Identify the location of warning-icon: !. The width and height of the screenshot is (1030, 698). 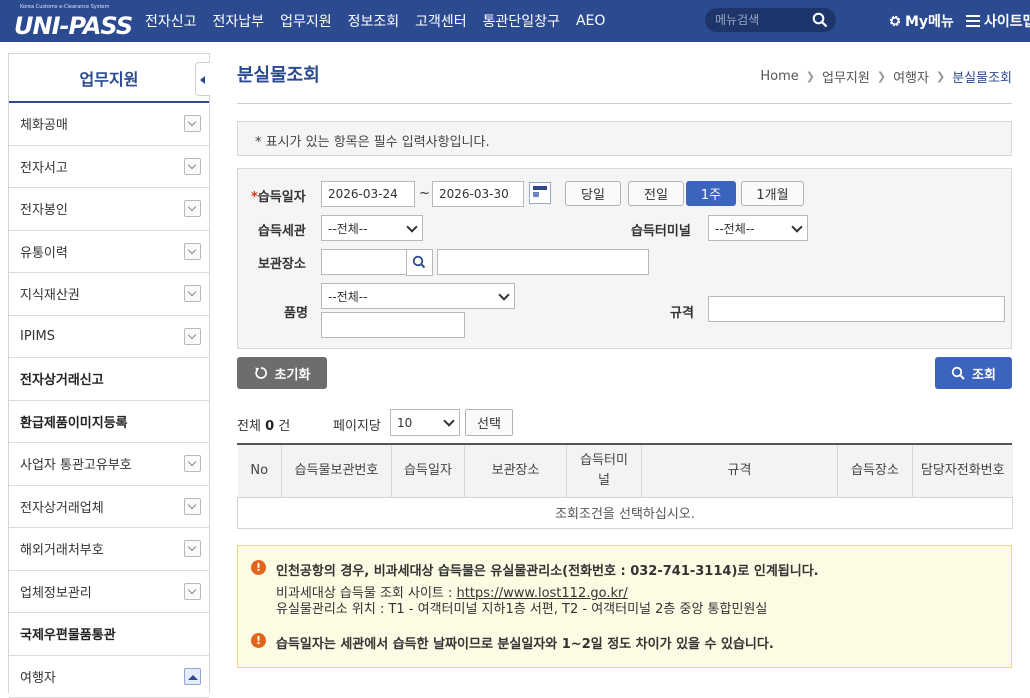
(258, 640).